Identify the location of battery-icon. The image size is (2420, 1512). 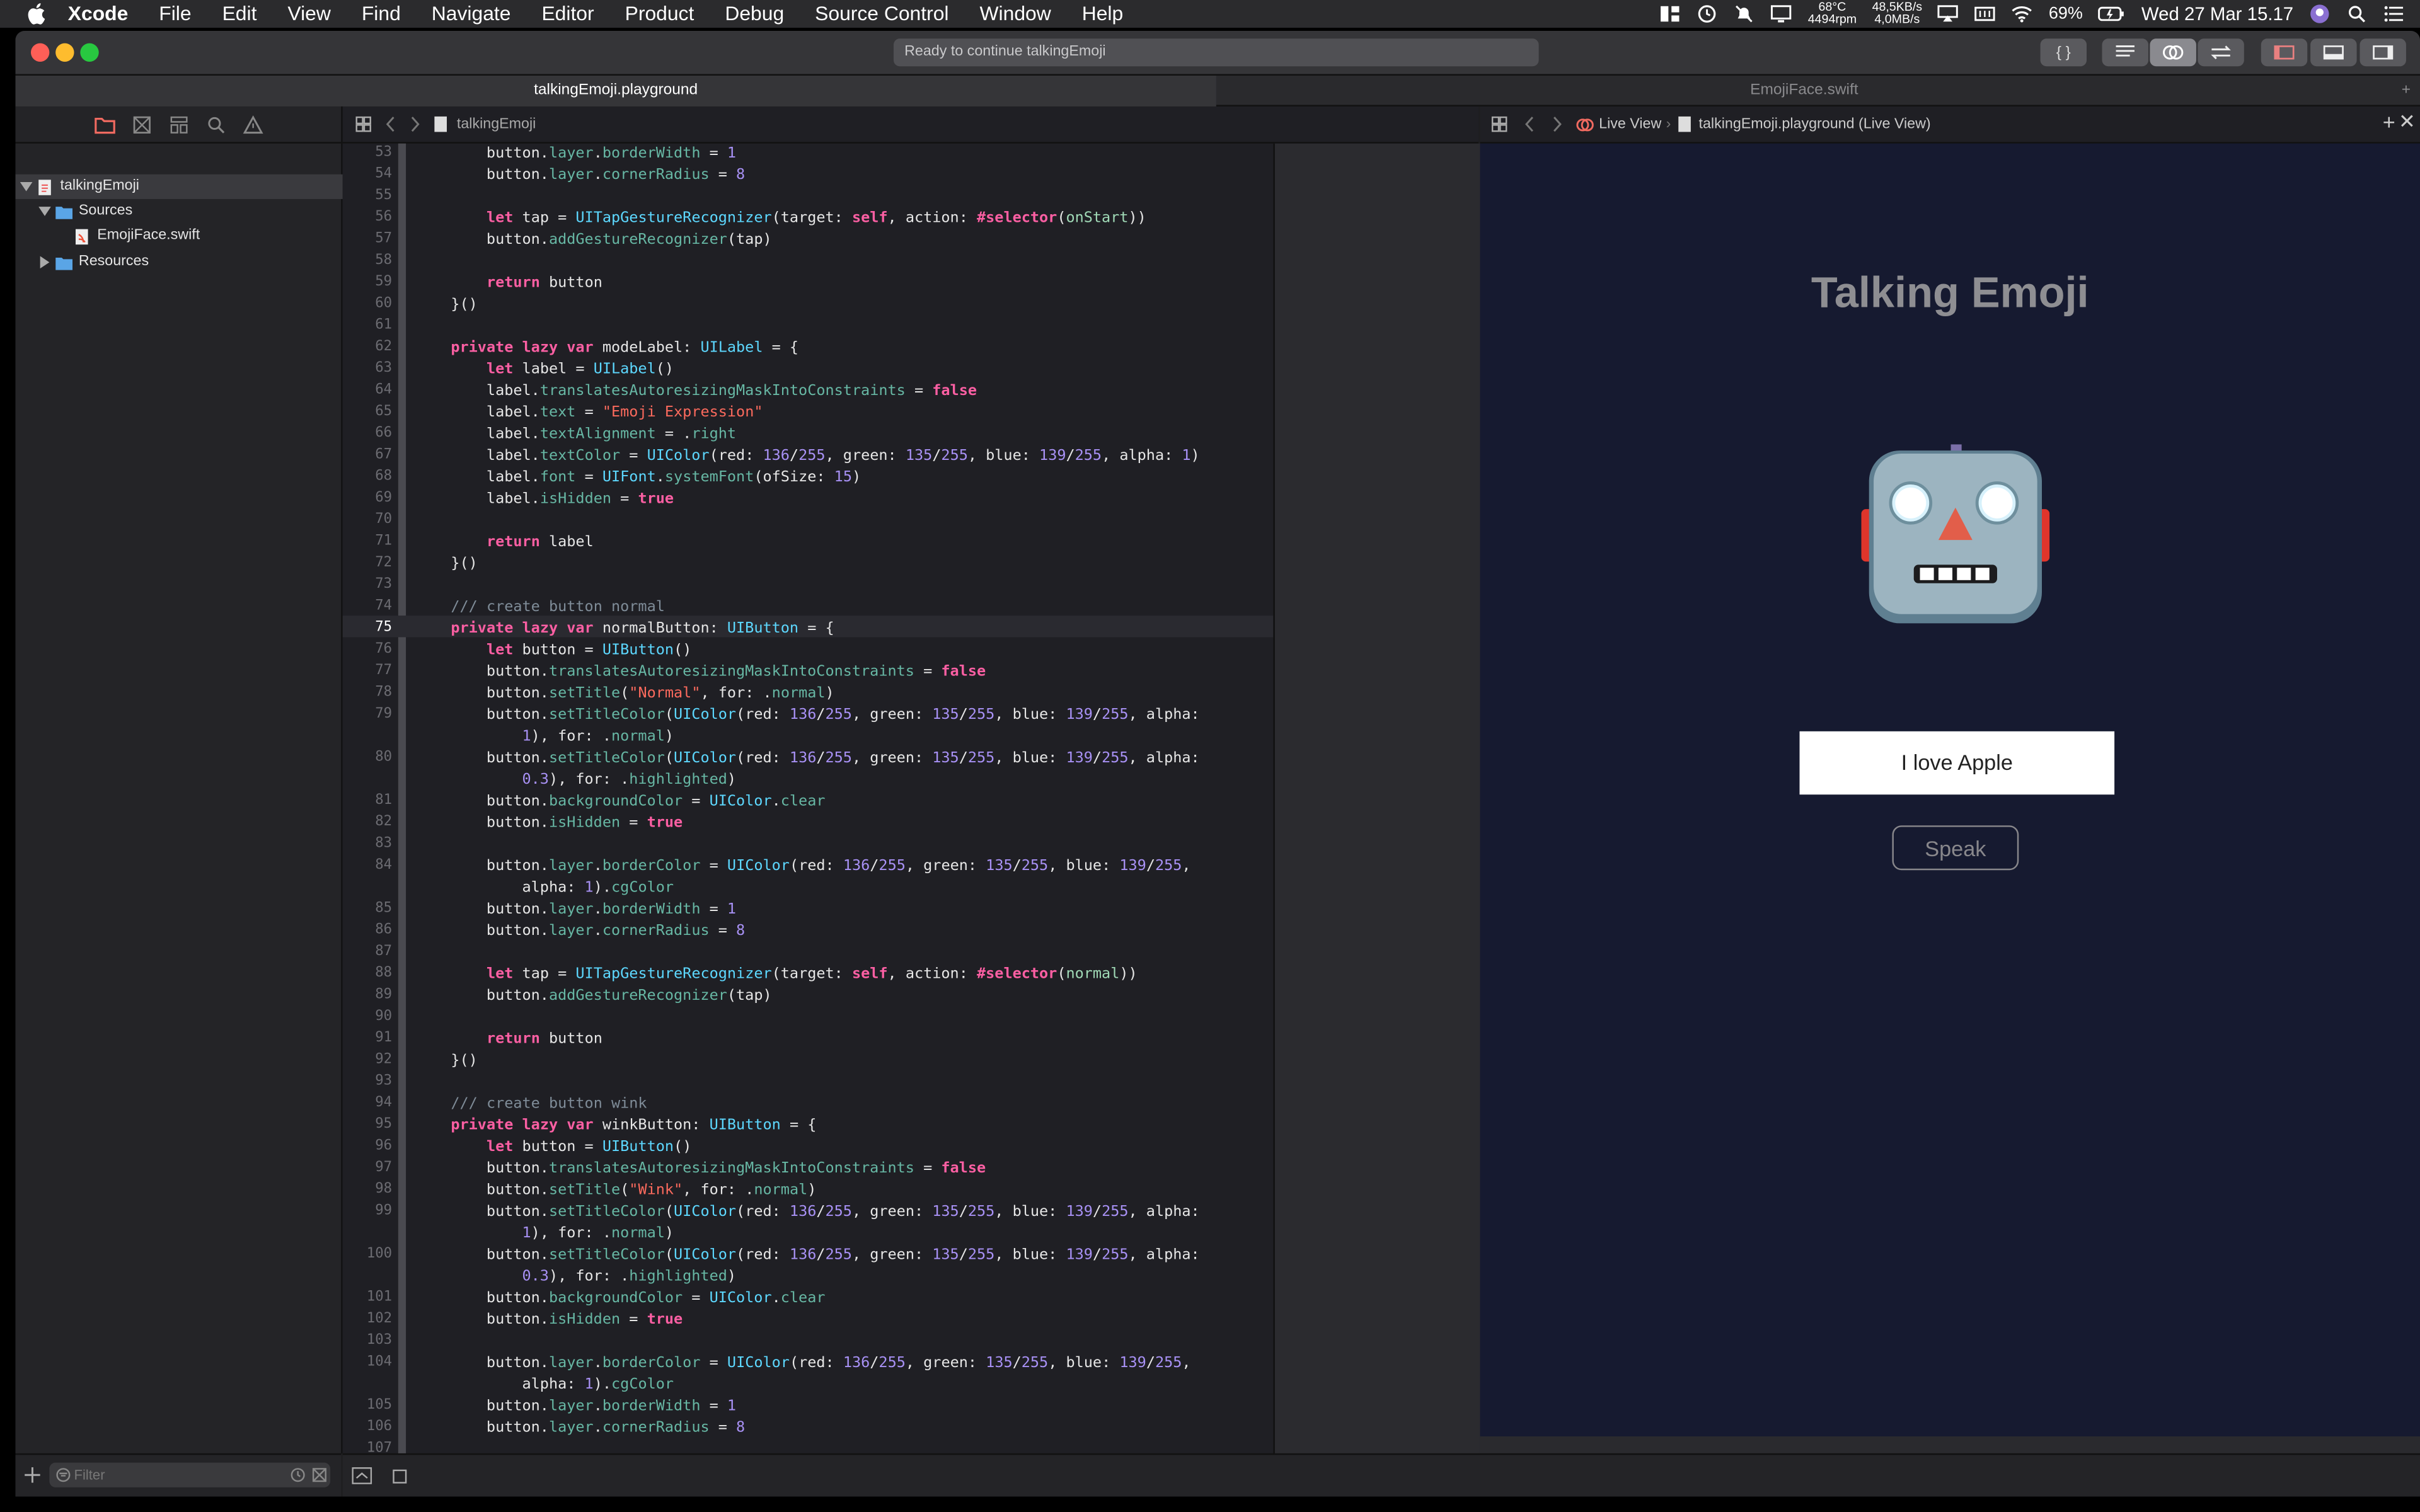
(2112, 13).